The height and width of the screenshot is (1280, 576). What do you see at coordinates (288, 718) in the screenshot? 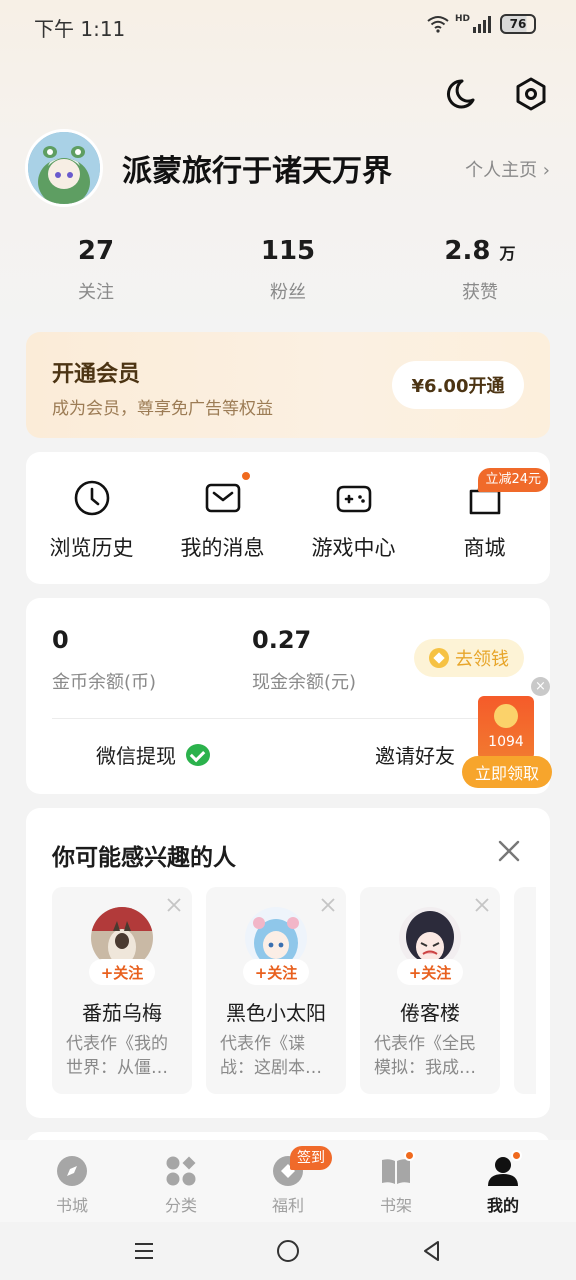
I see `divider` at bounding box center [288, 718].